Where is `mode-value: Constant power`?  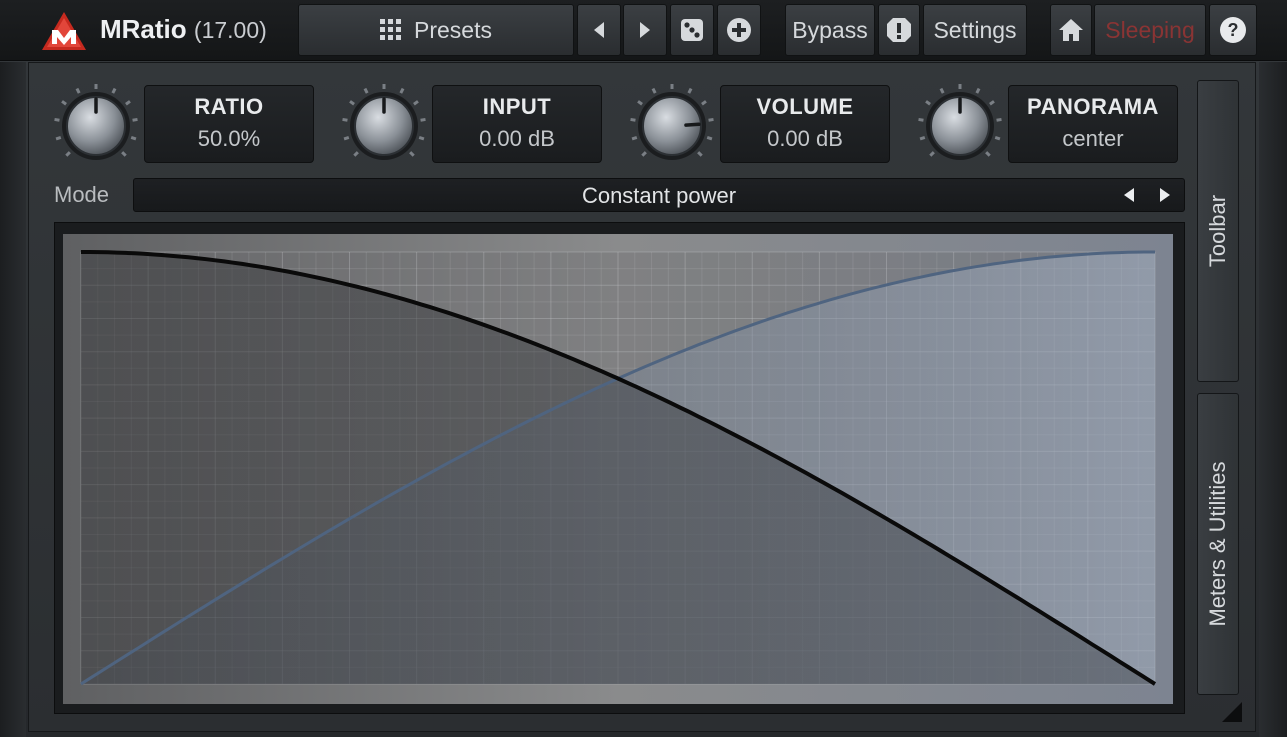 mode-value: Constant power is located at coordinates (659, 195).